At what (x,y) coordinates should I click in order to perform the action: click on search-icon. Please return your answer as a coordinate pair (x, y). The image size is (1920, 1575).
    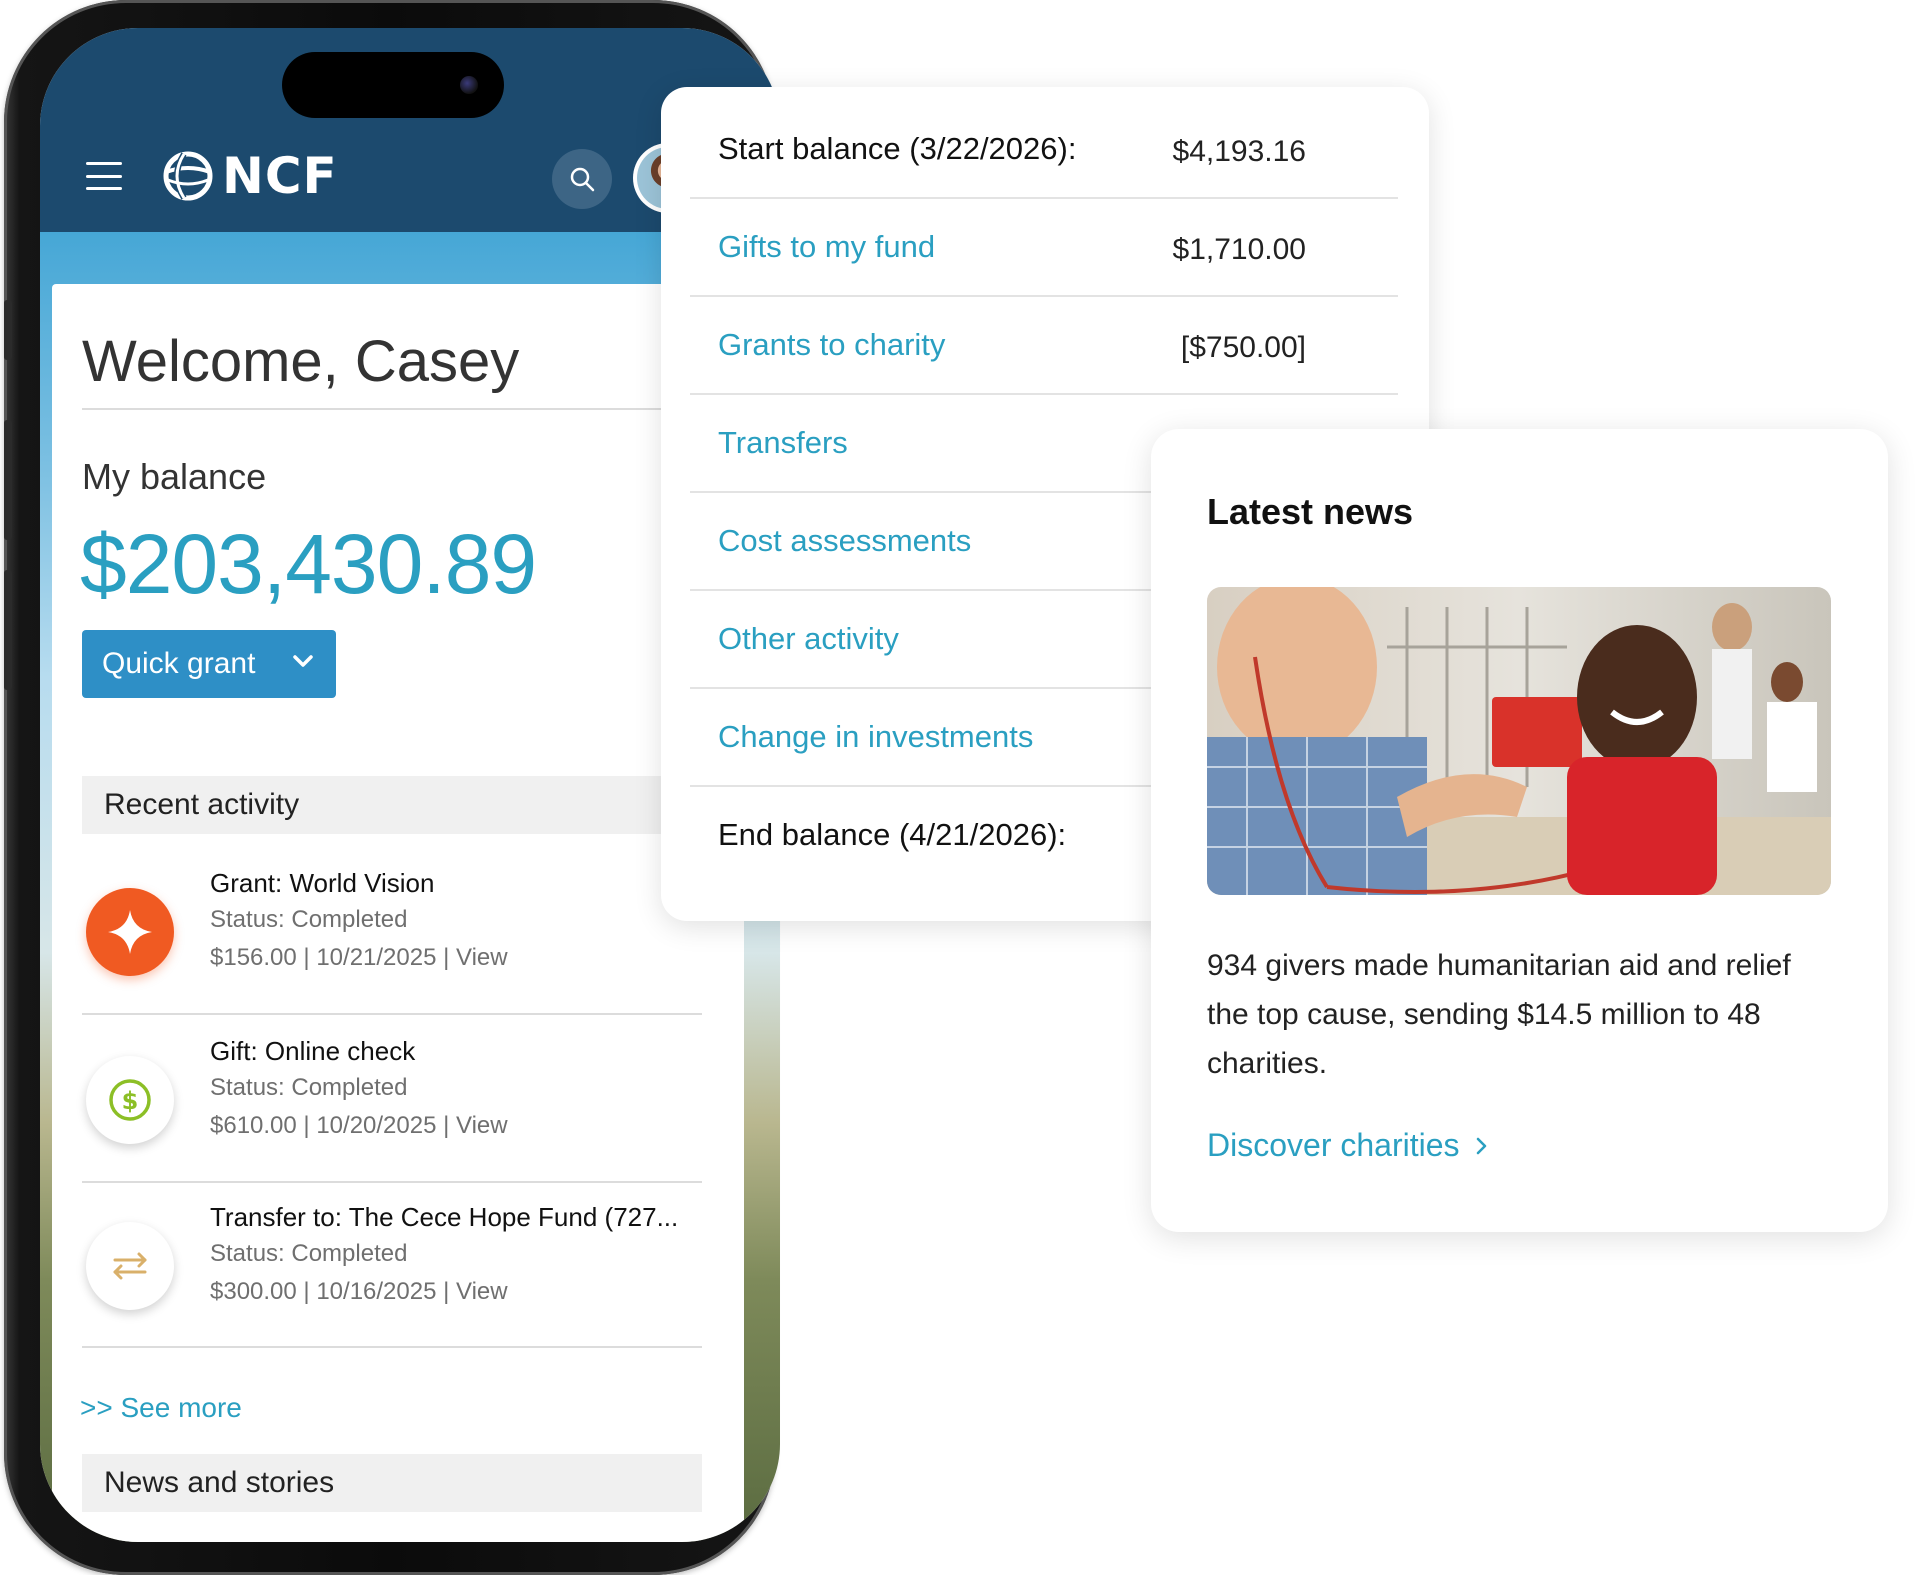
    Looking at the image, I should click on (582, 179).